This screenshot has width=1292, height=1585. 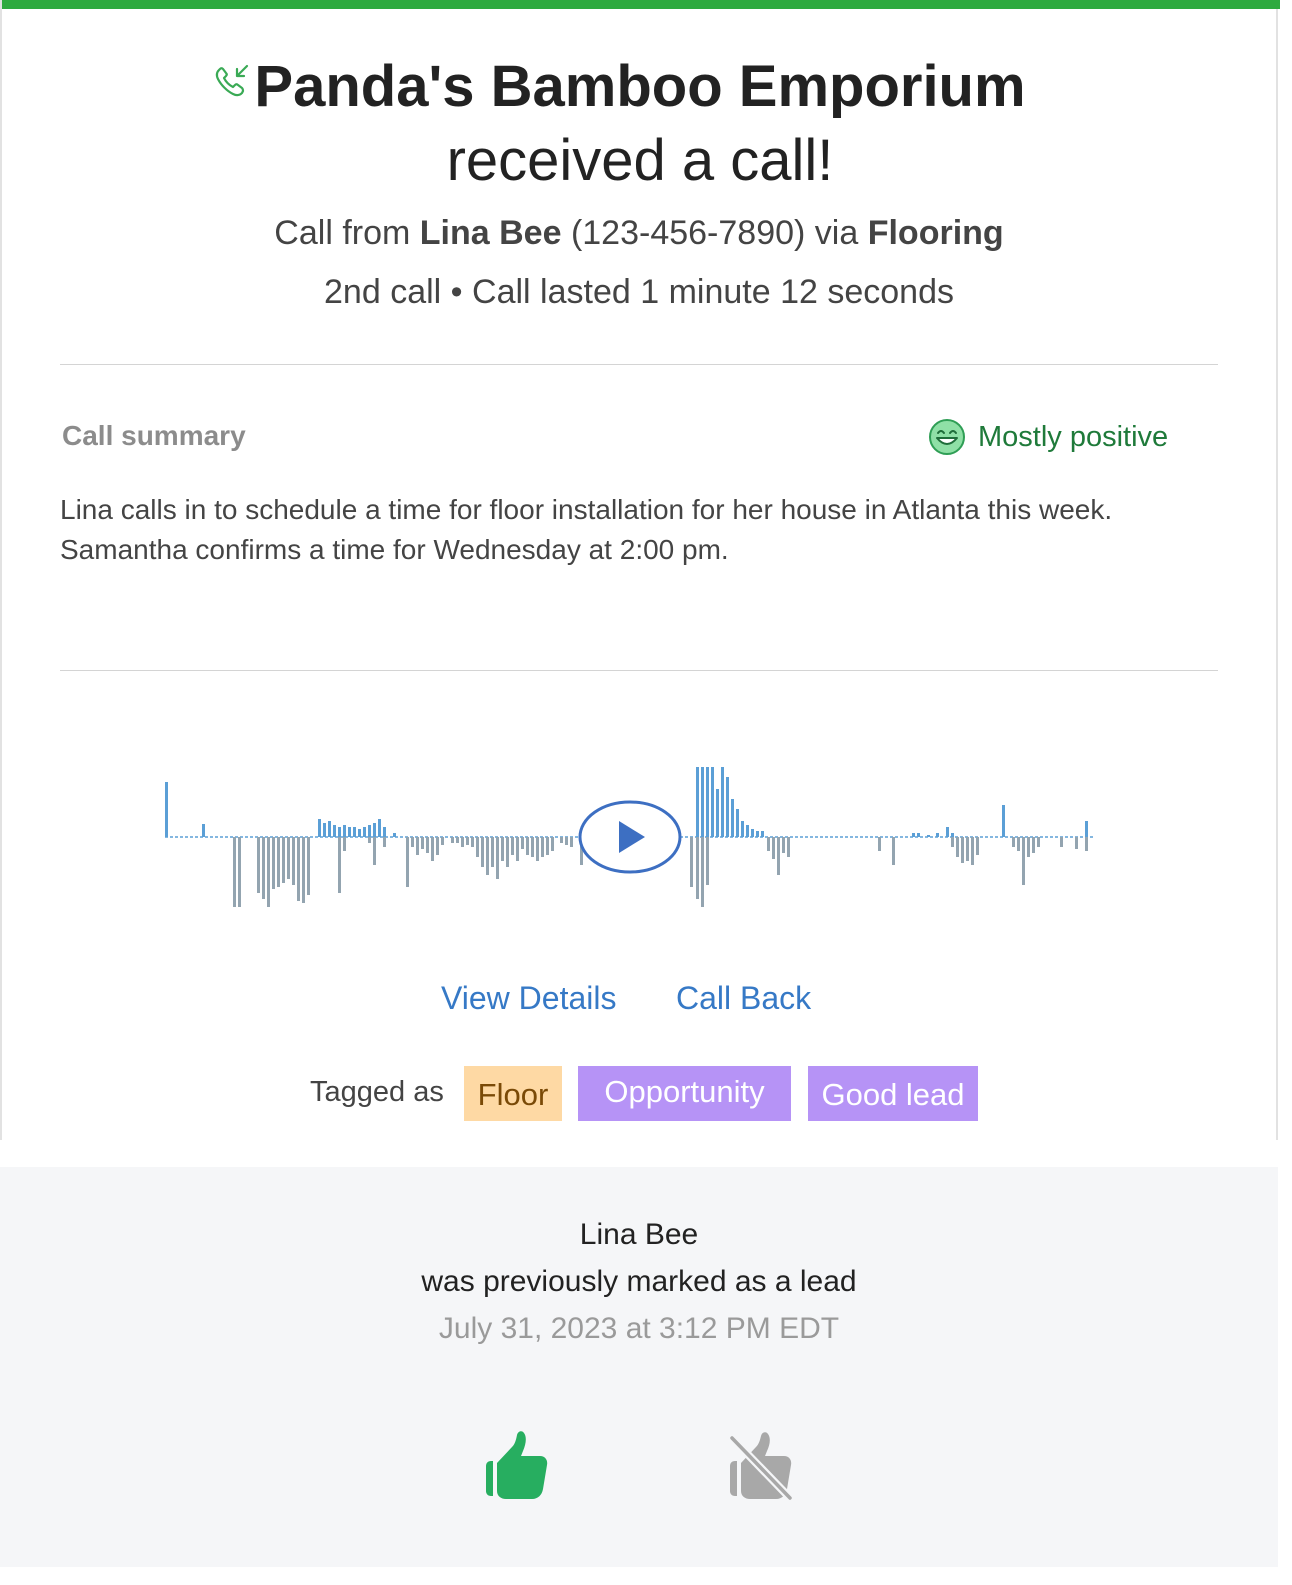 I want to click on call-duration: Call lasted 1 minute 12 seconds, so click(x=713, y=292).